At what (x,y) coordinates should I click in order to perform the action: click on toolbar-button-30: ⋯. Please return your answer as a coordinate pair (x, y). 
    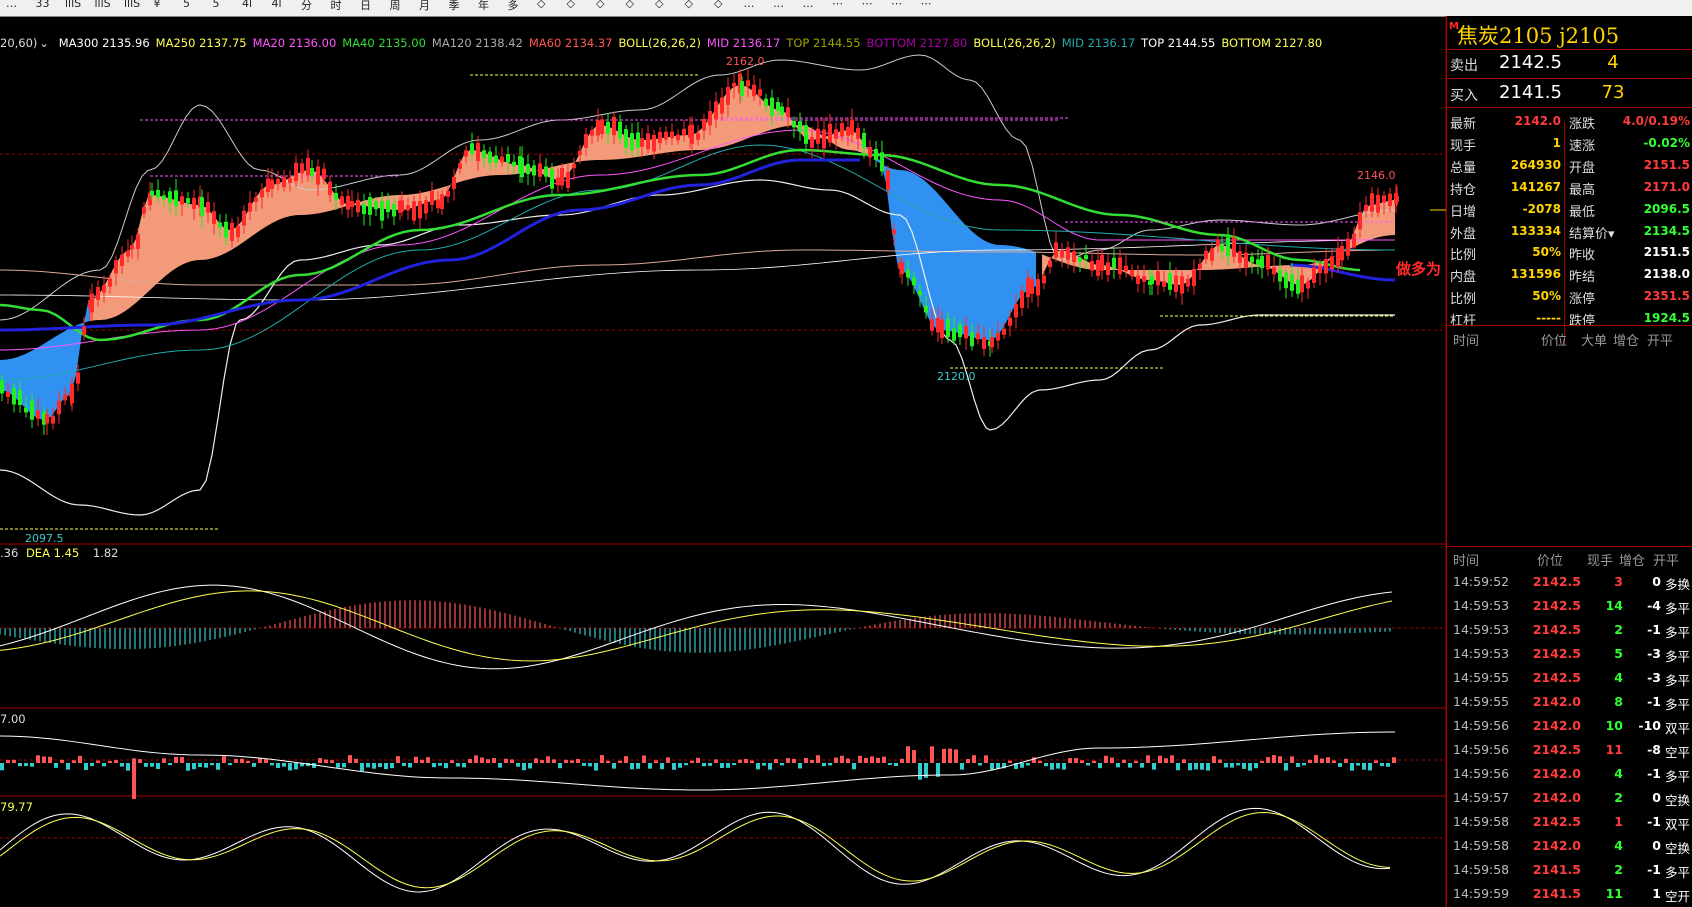
    Looking at the image, I should click on (896, 5).